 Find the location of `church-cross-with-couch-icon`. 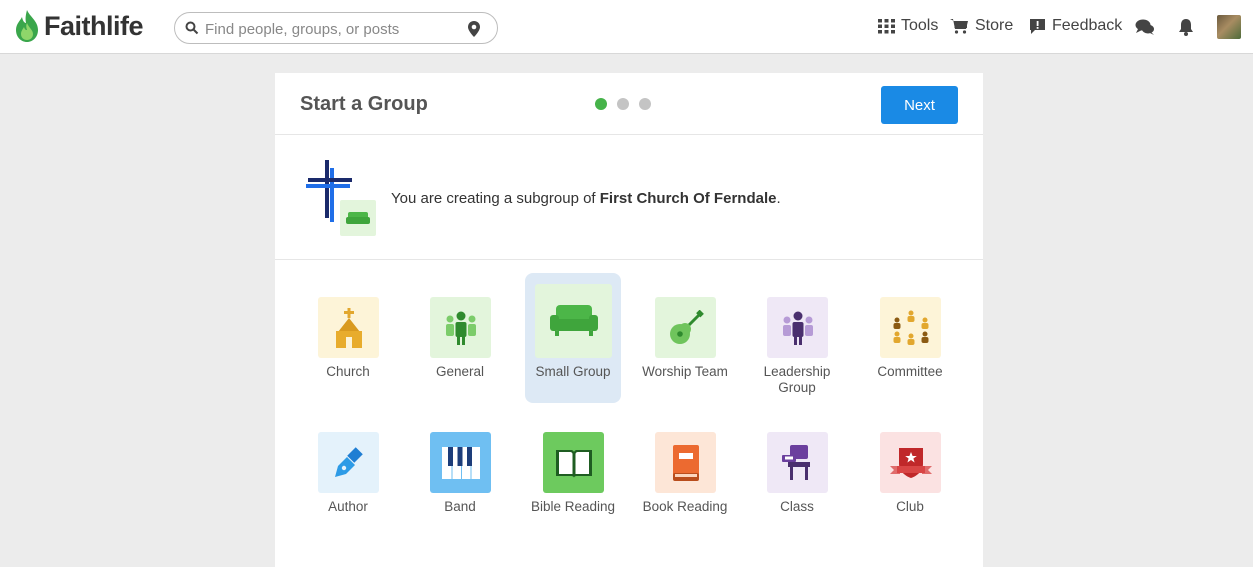

church-cross-with-couch-icon is located at coordinates (341, 198).